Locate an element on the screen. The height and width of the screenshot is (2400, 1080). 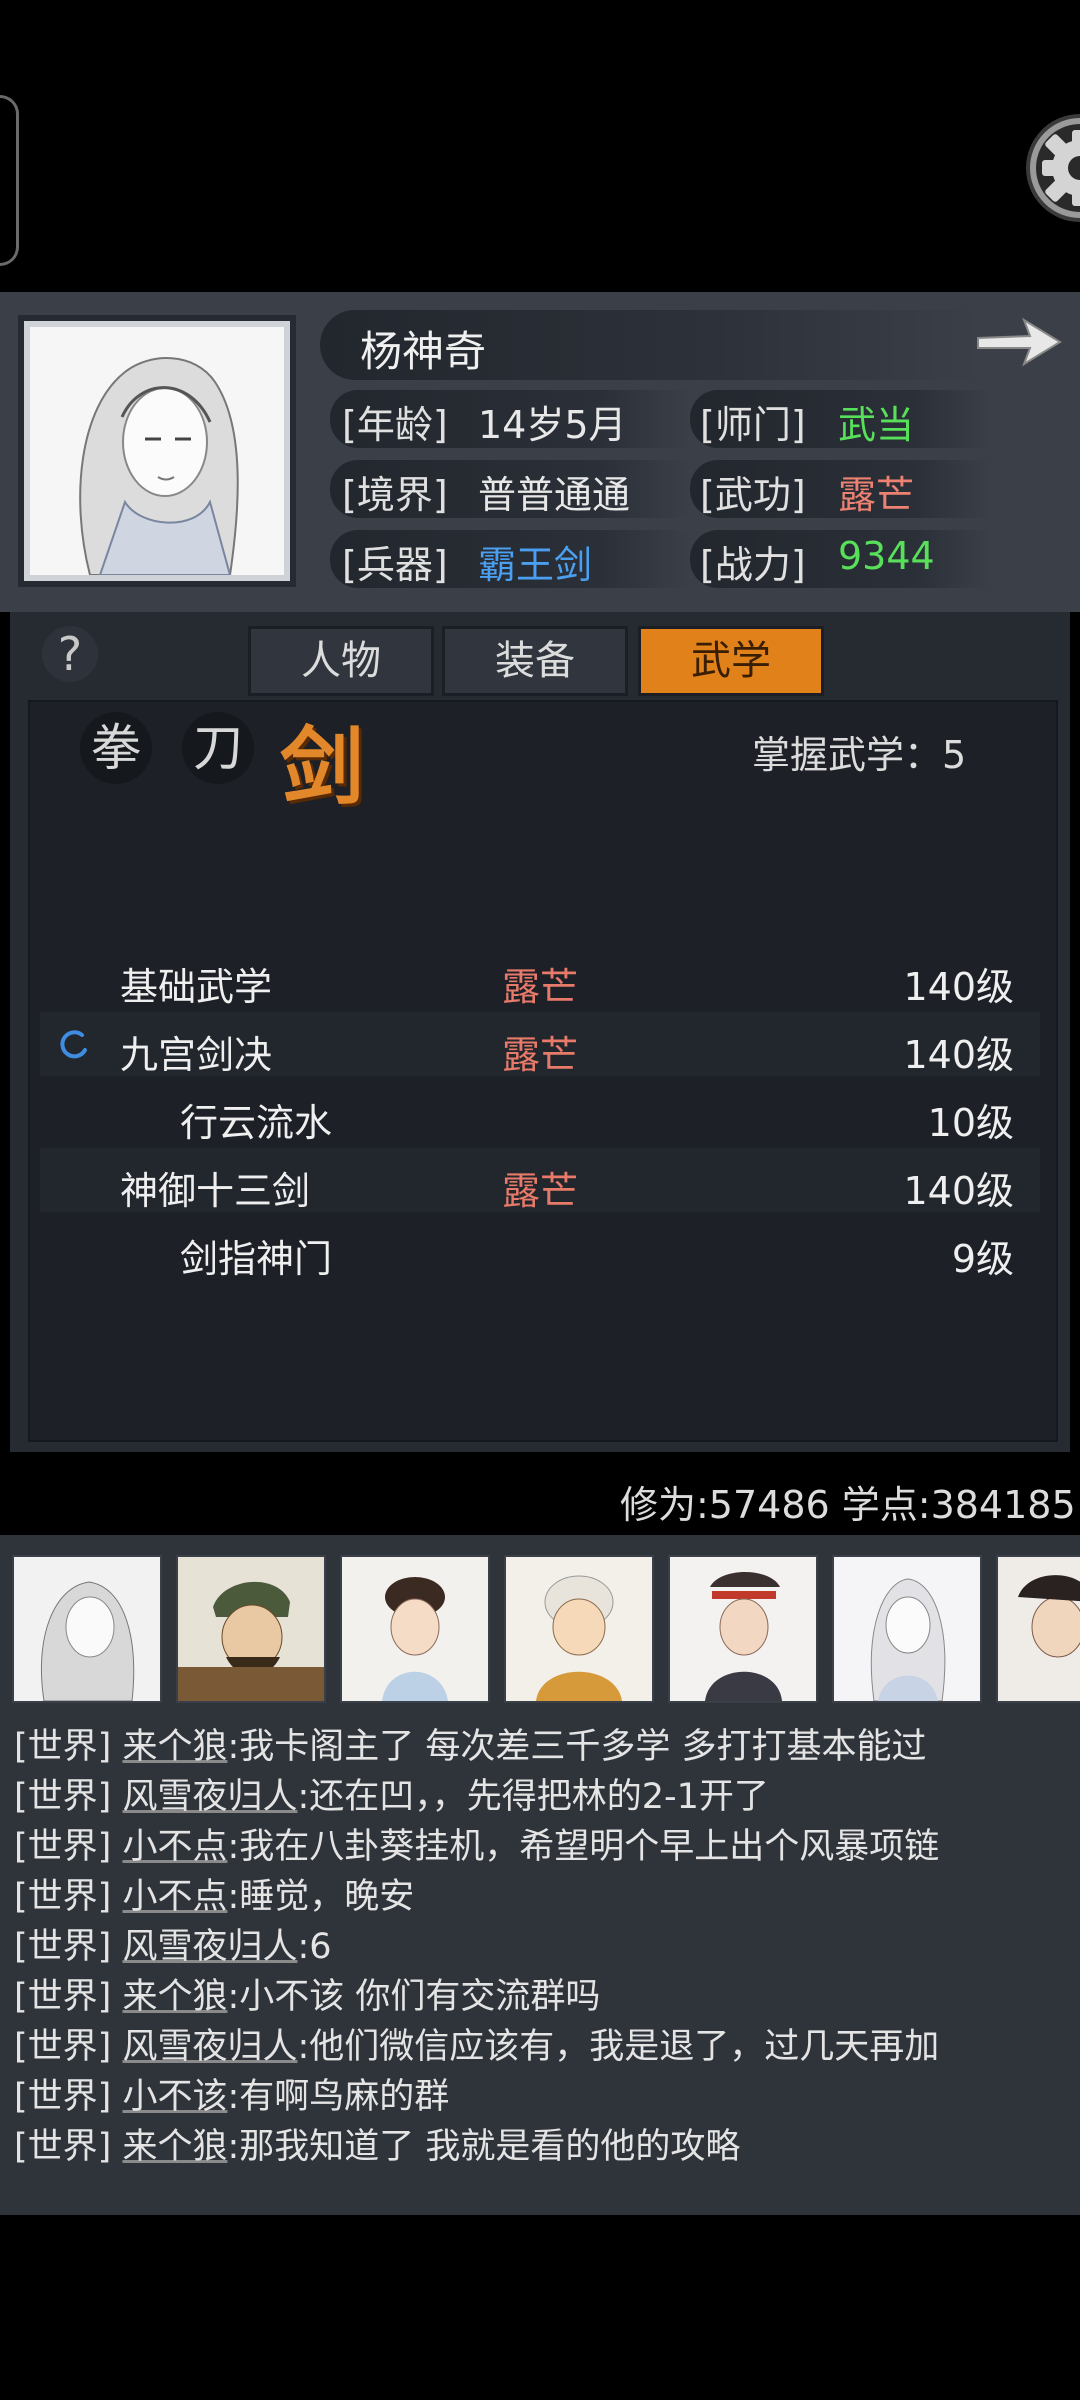
skill-row: 剑指神门 9级 is located at coordinates (540, 1248).